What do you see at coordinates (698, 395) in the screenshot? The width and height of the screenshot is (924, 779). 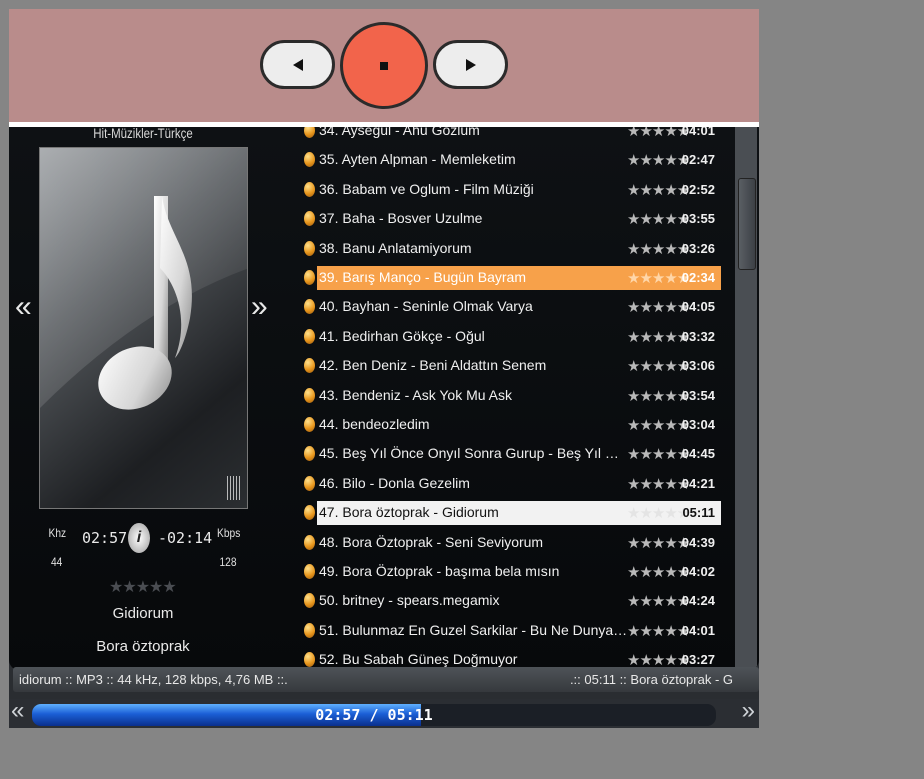 I see `track-duration: 03:54` at bounding box center [698, 395].